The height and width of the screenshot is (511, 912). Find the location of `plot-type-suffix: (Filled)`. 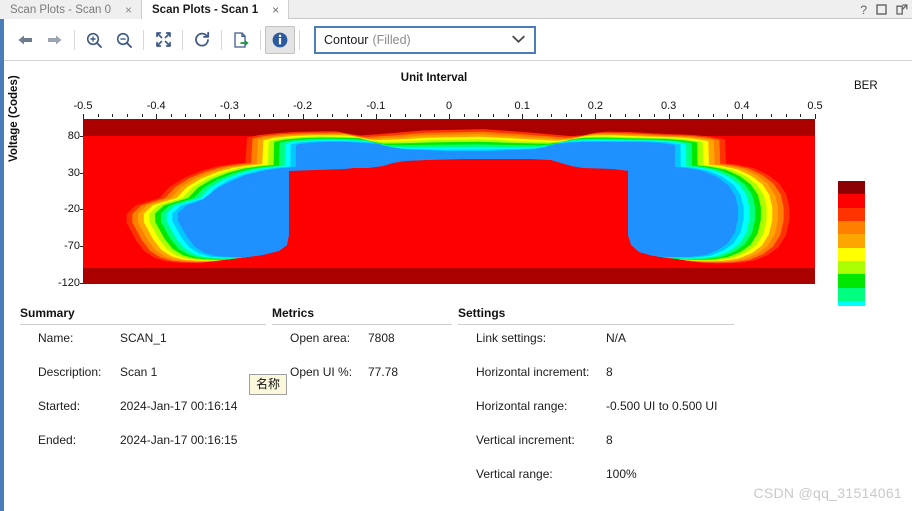

plot-type-suffix: (Filled) is located at coordinates (391, 39).